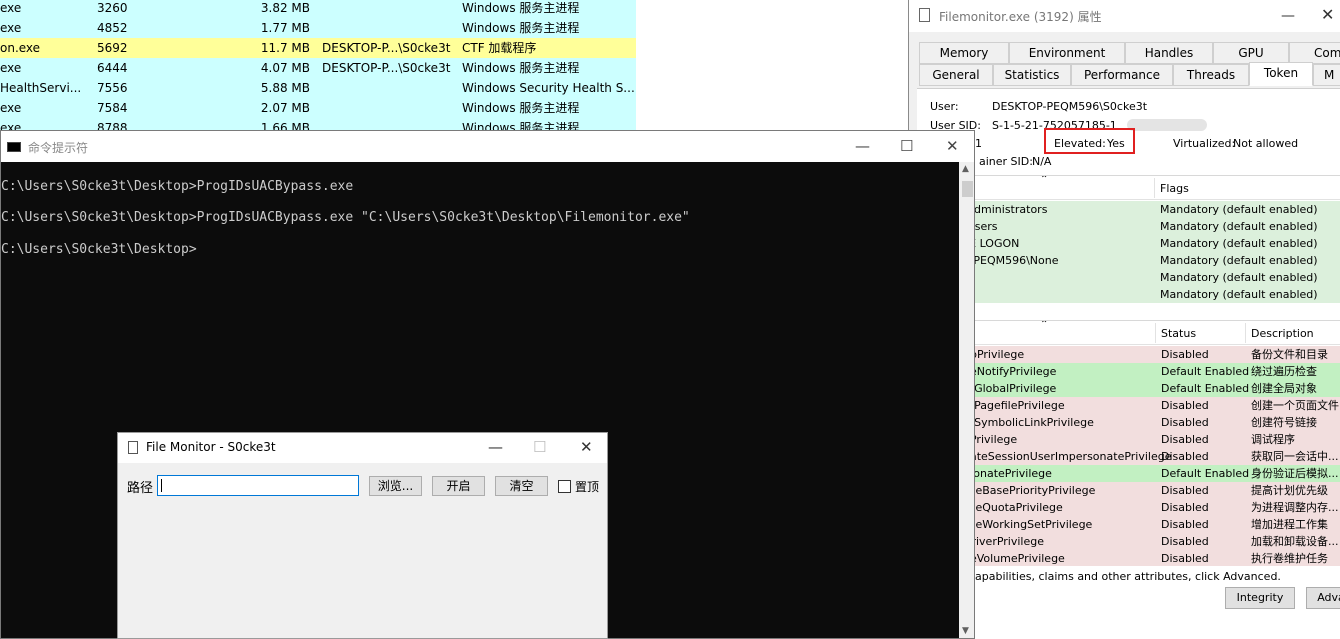 Image resolution: width=1340 pixels, height=639 pixels. Describe the element at coordinates (458, 486) in the screenshot. I see `start-button: 开启` at that location.